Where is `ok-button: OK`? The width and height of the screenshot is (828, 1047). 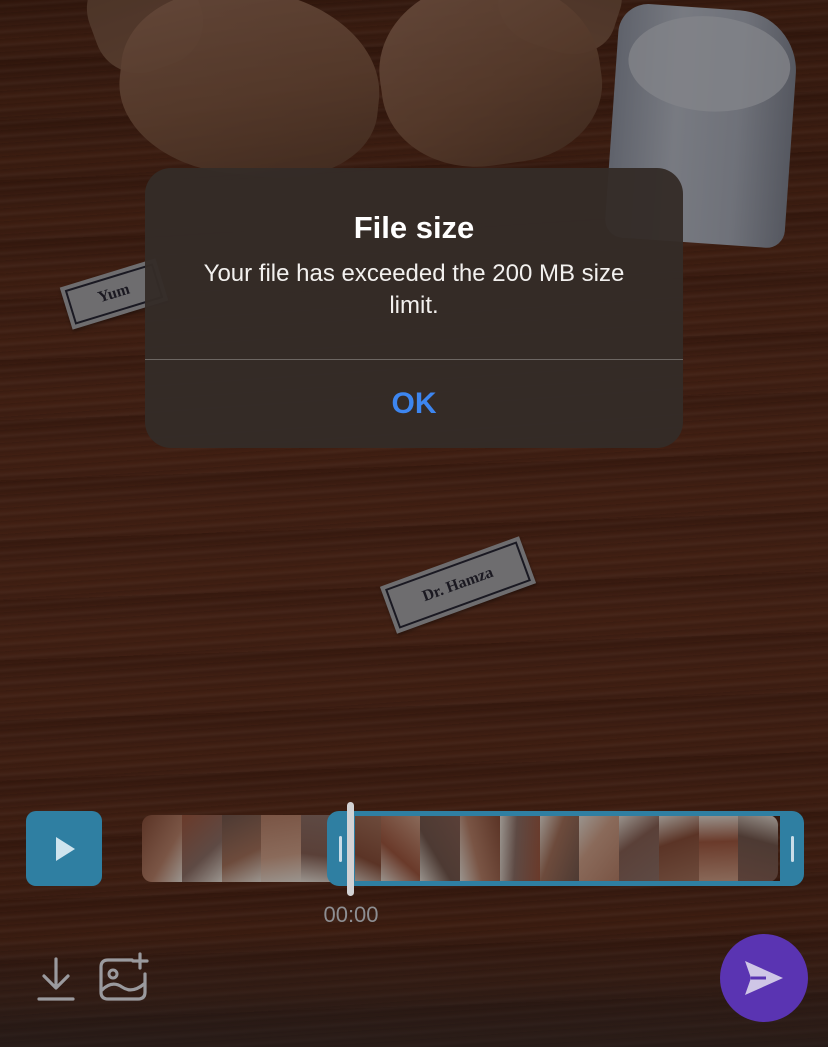 ok-button: OK is located at coordinates (414, 404).